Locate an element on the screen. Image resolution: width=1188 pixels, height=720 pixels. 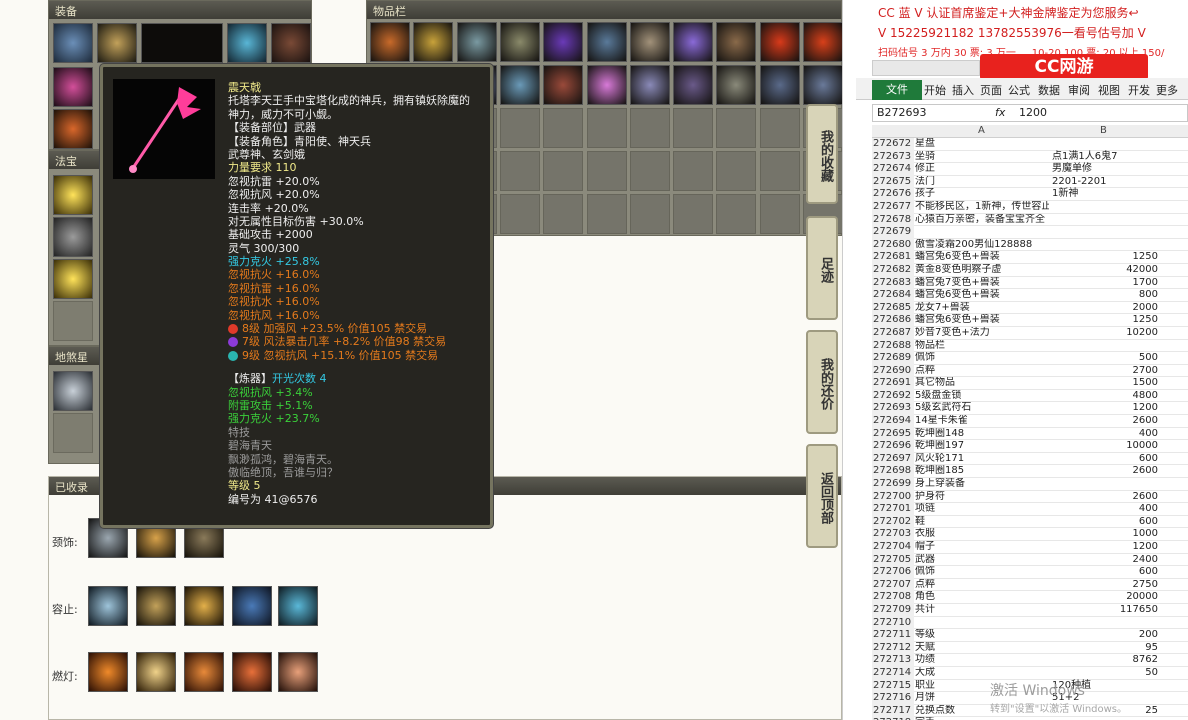
ribbon-tab: 公式 is located at coordinates (1019, 90).